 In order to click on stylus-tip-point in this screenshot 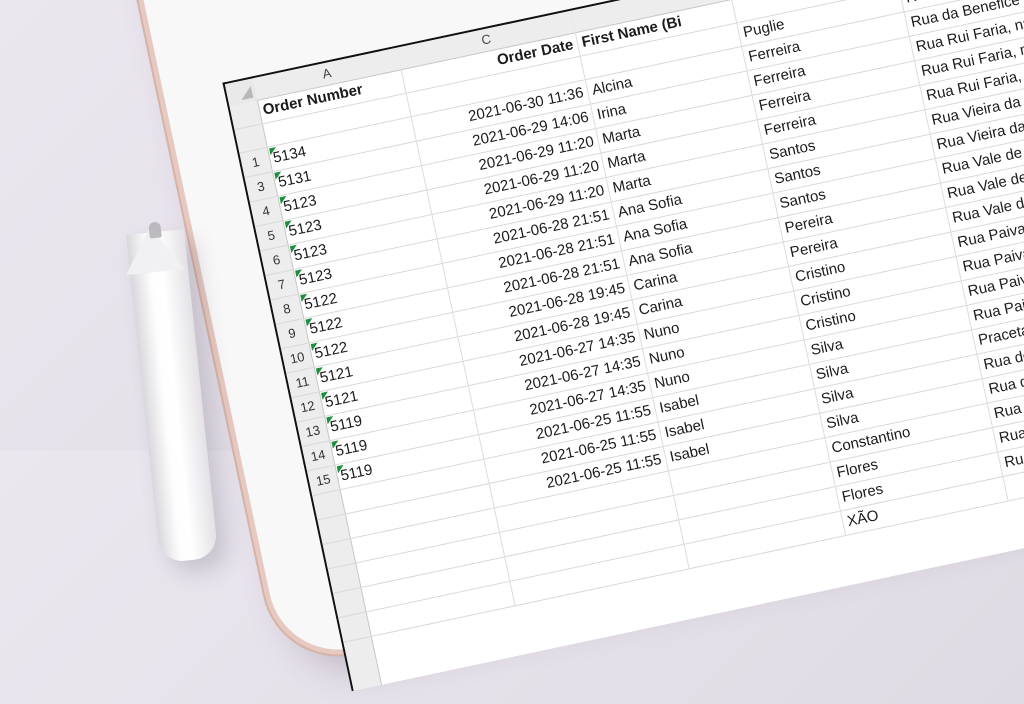, I will do `click(155, 230)`.